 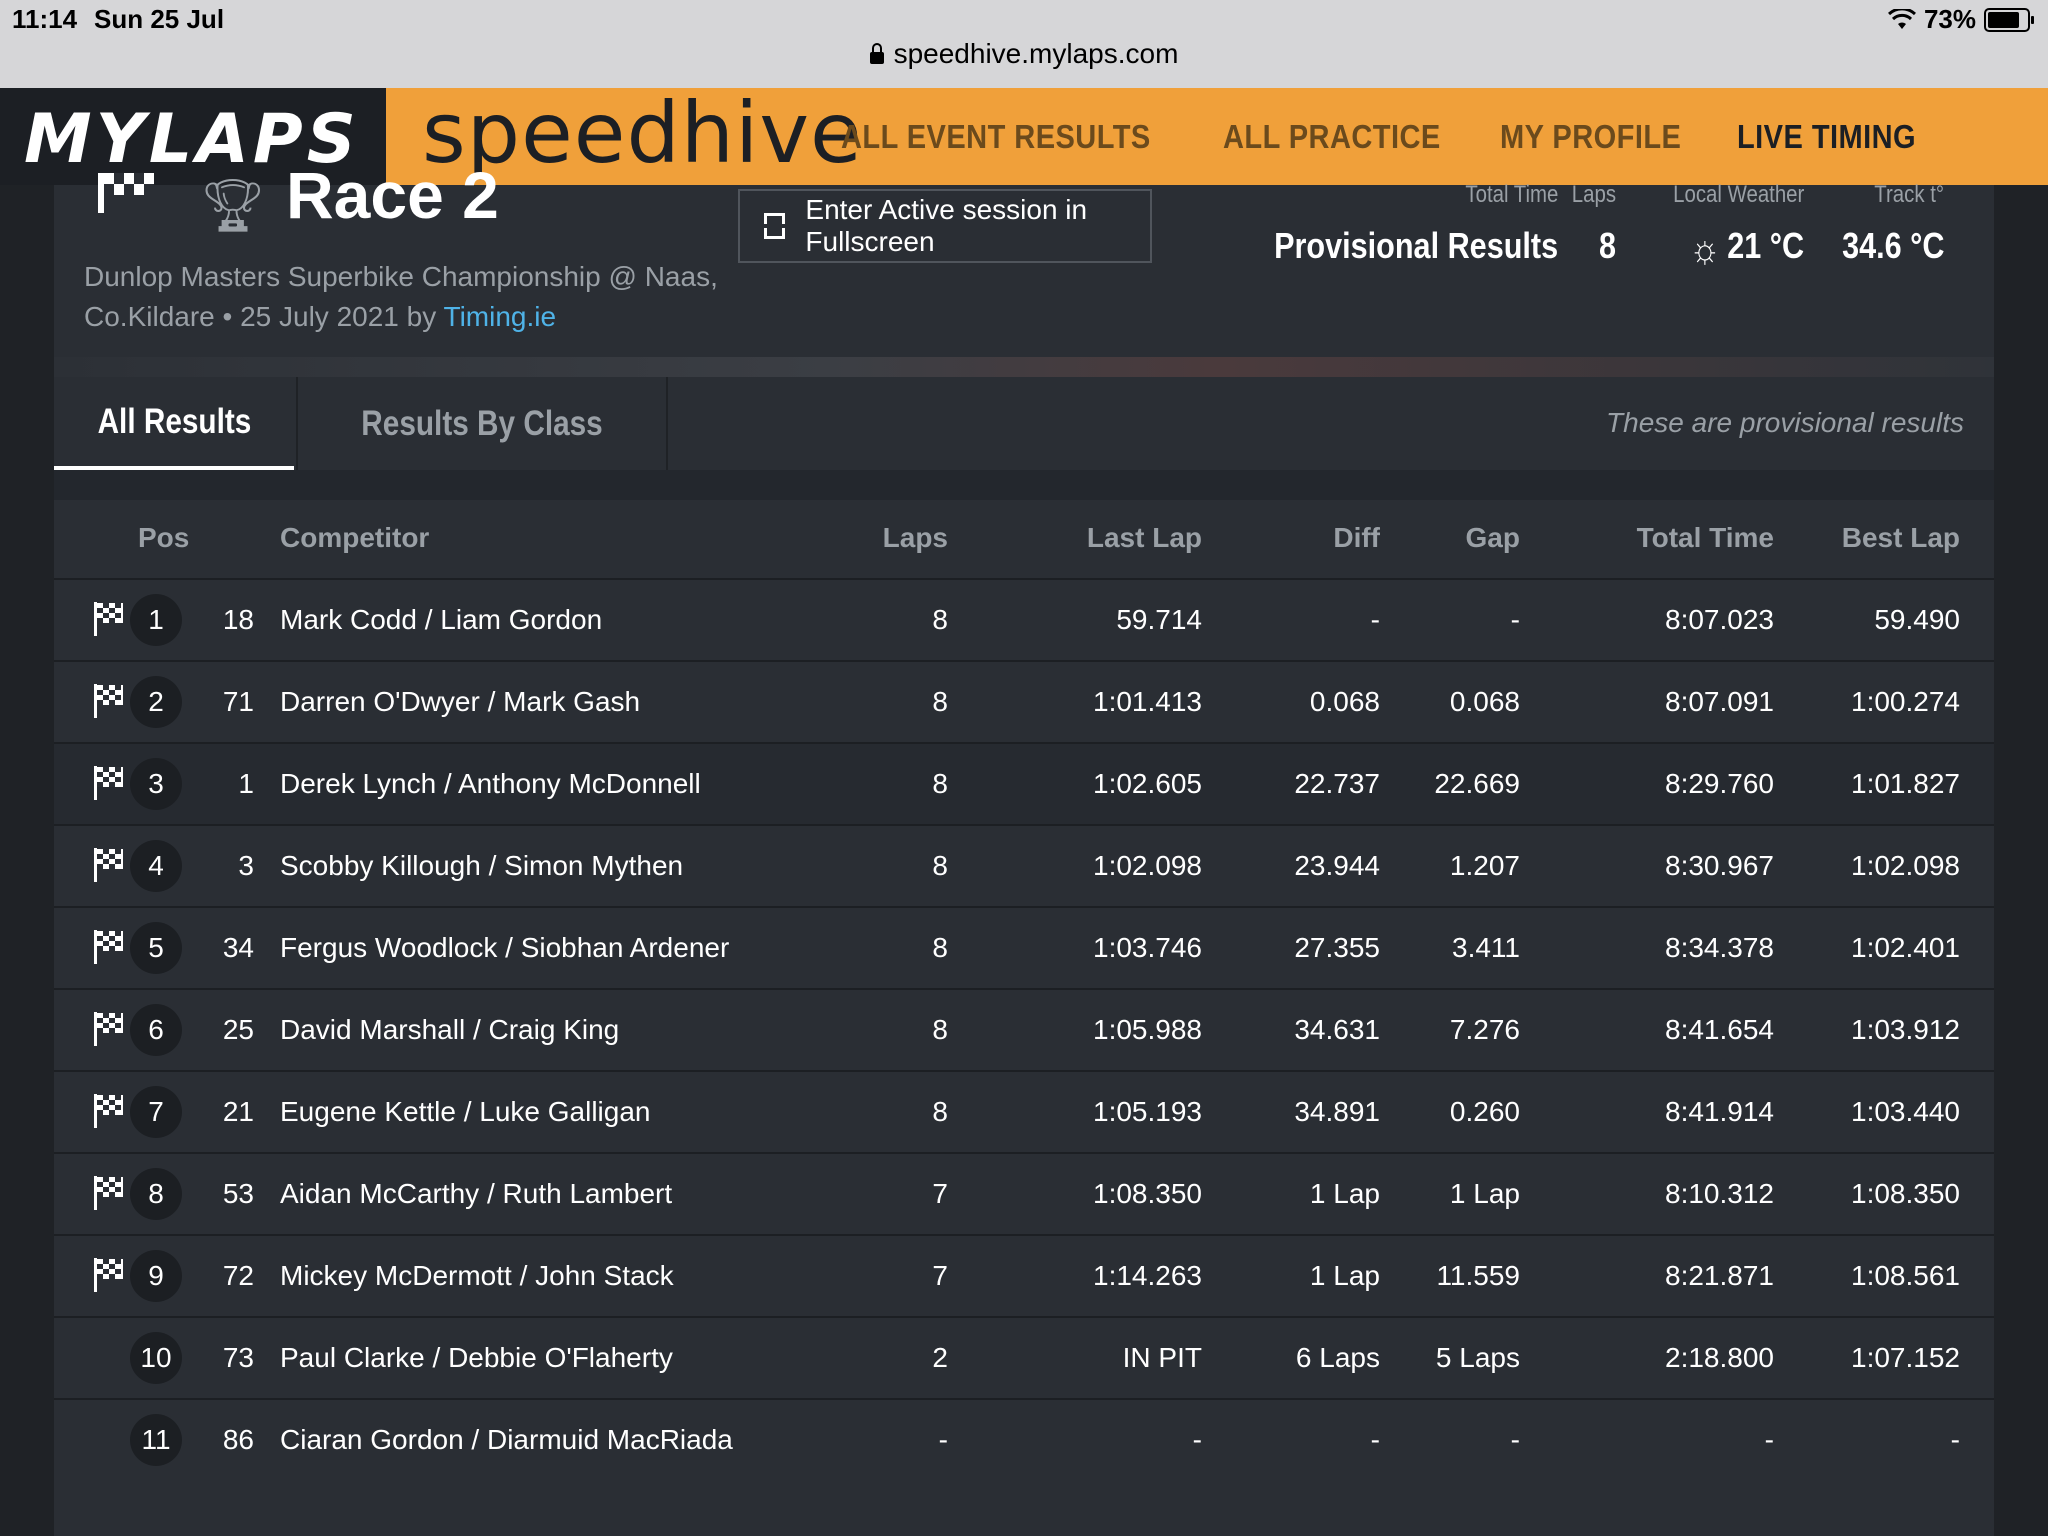 I want to click on position-badge: 7, so click(x=156, y=1112).